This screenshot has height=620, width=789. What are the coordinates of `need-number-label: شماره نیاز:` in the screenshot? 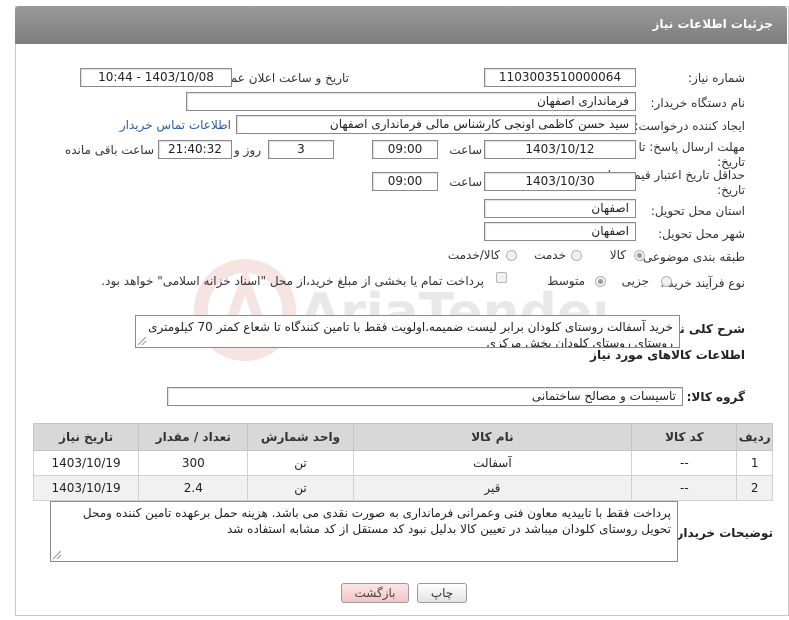 It's located at (716, 78).